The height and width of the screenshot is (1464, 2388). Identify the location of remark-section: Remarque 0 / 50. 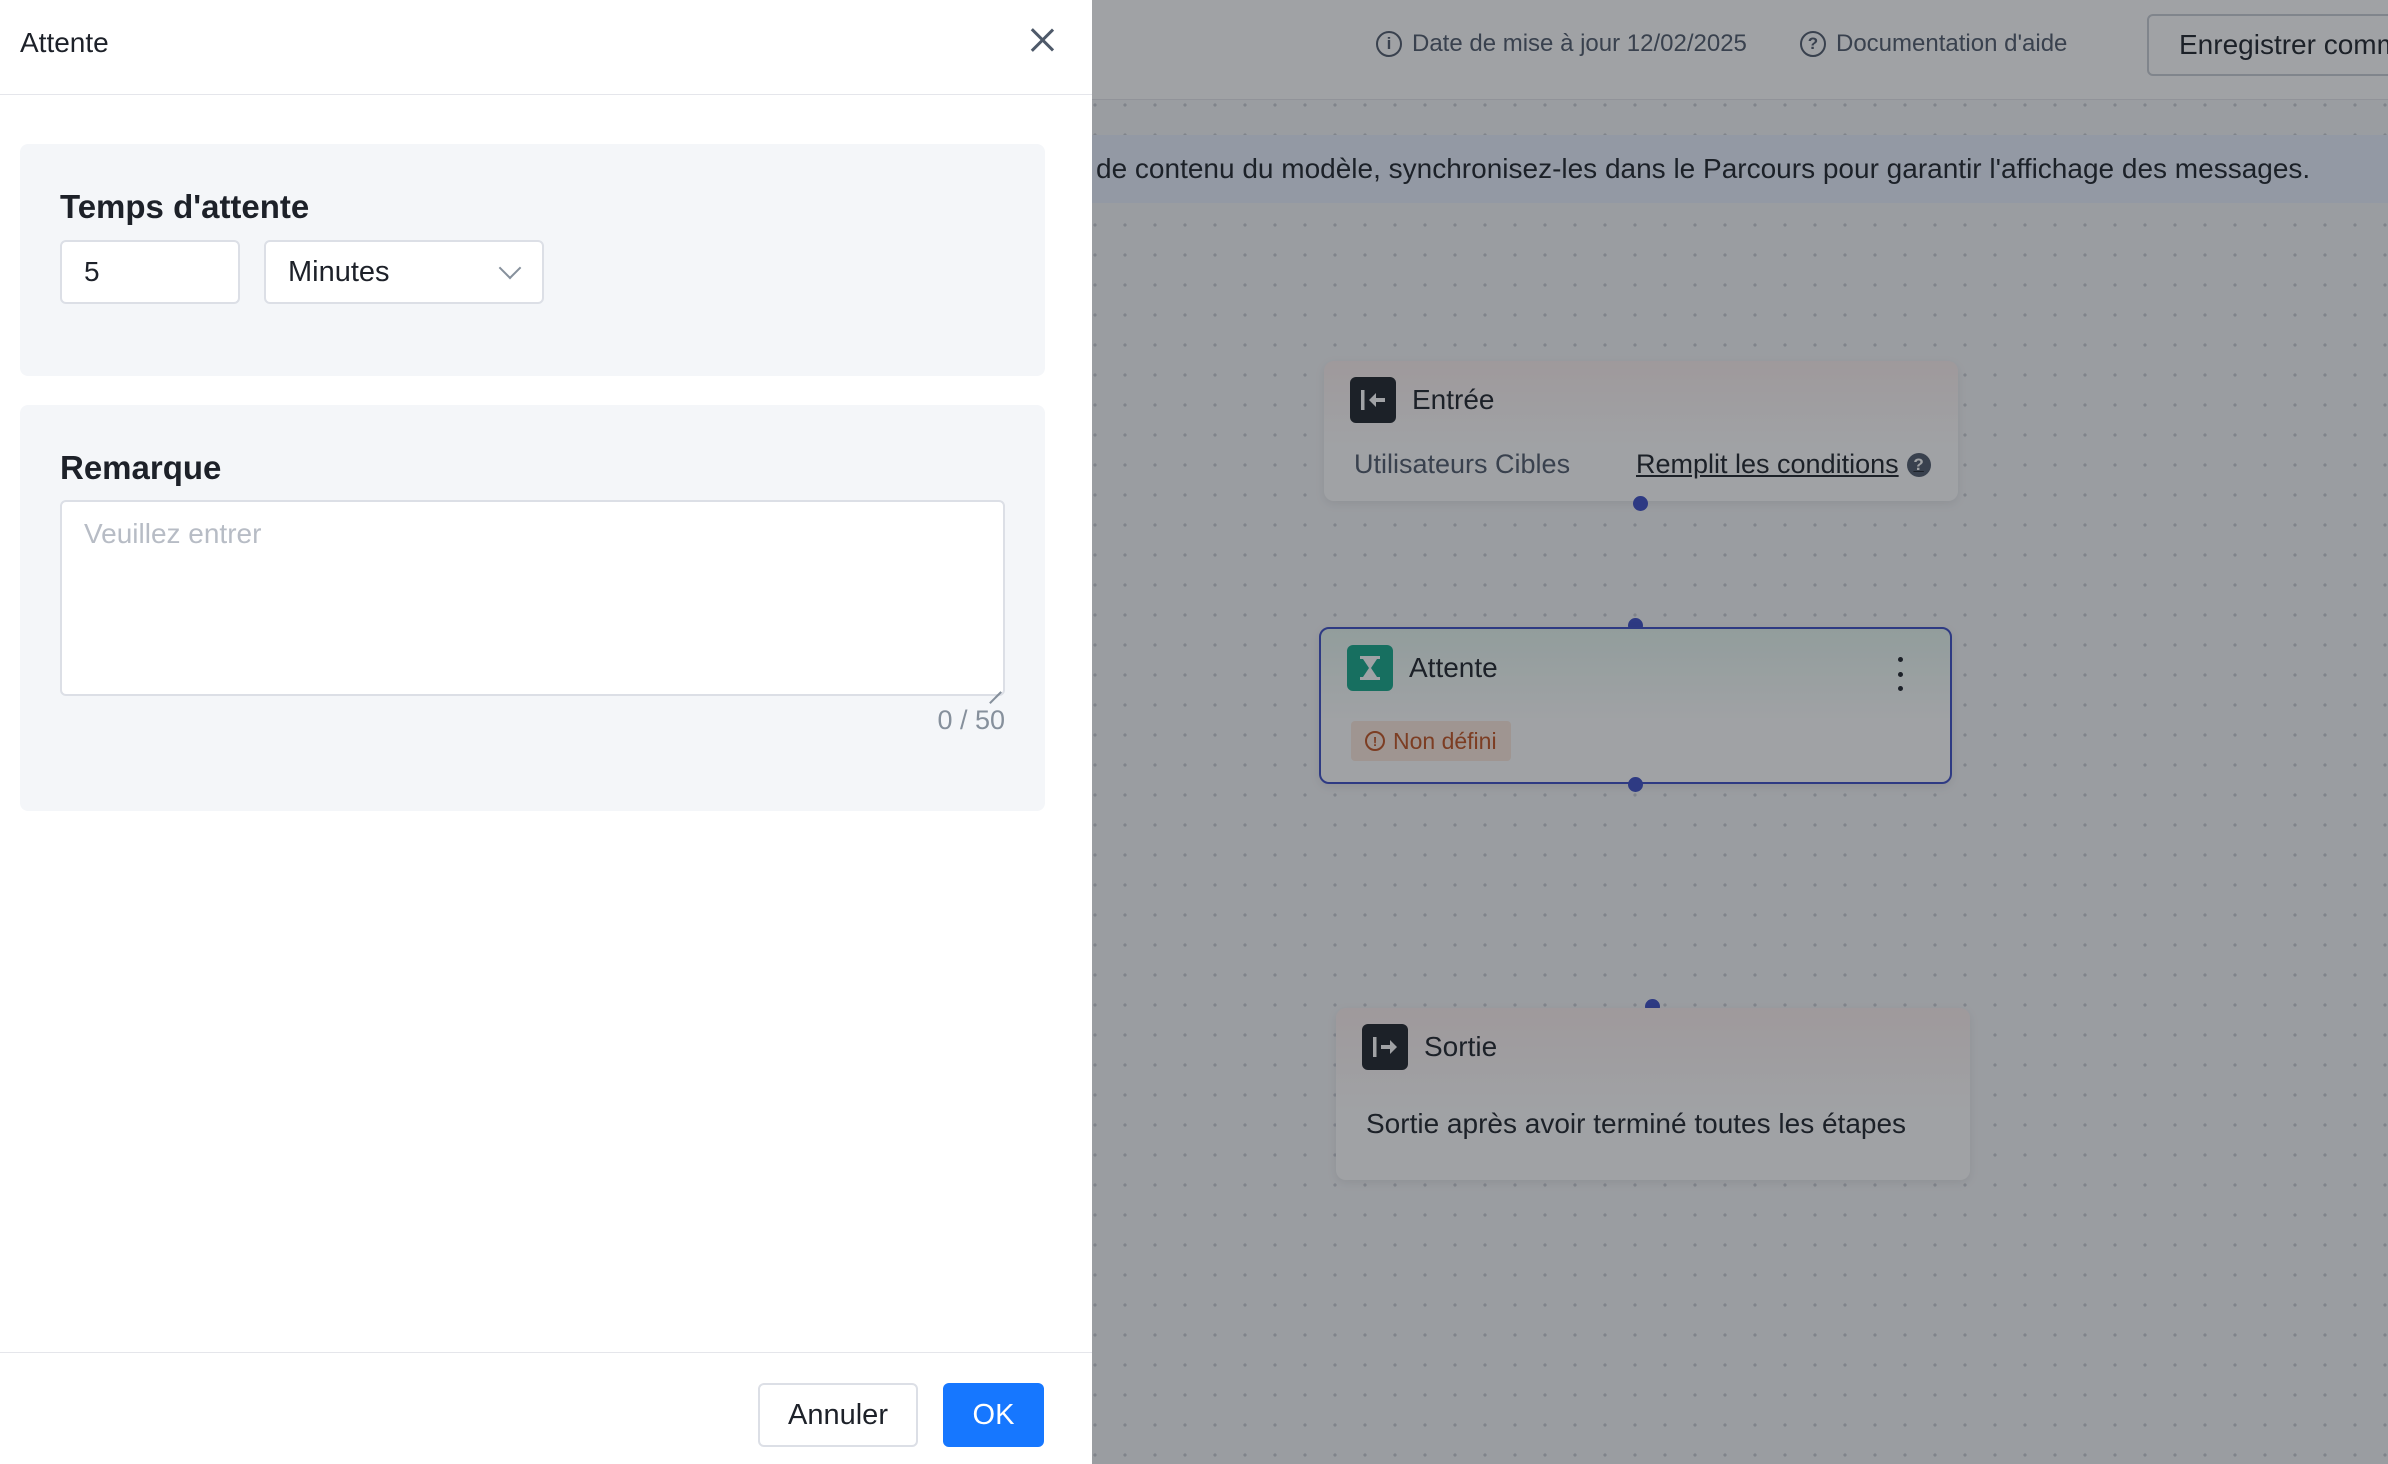
(532, 608).